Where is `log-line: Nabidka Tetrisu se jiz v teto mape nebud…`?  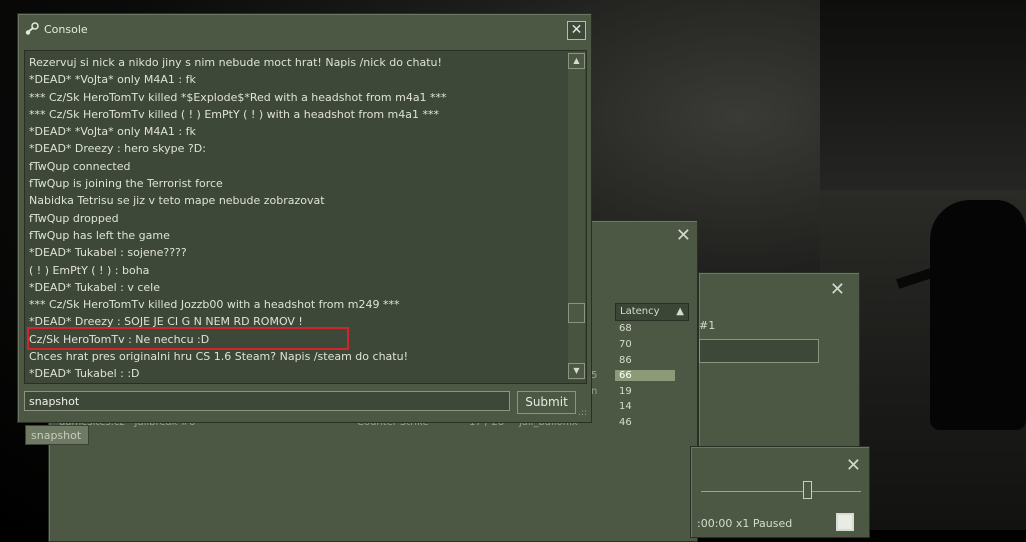 log-line: Nabidka Tetrisu se jiz v teto mape nebud… is located at coordinates (177, 201).